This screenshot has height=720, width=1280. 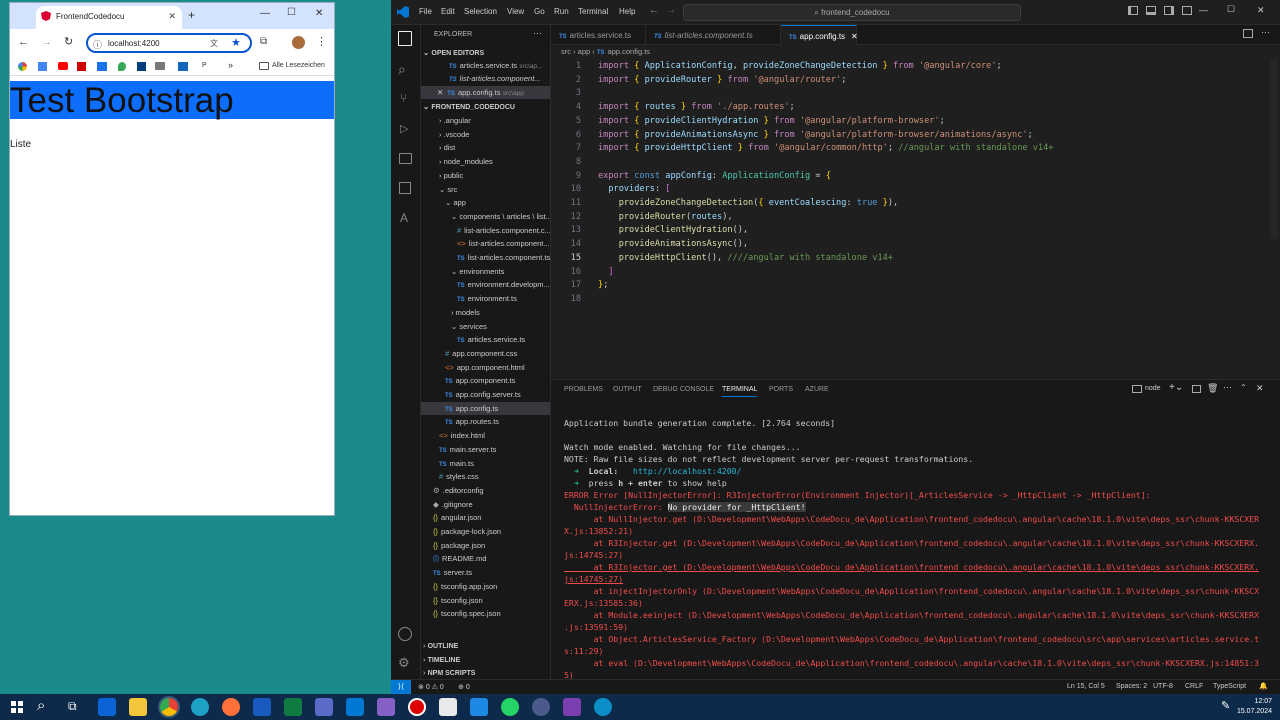 What do you see at coordinates (160, 66) in the screenshot?
I see `bookmark-folder-icon` at bounding box center [160, 66].